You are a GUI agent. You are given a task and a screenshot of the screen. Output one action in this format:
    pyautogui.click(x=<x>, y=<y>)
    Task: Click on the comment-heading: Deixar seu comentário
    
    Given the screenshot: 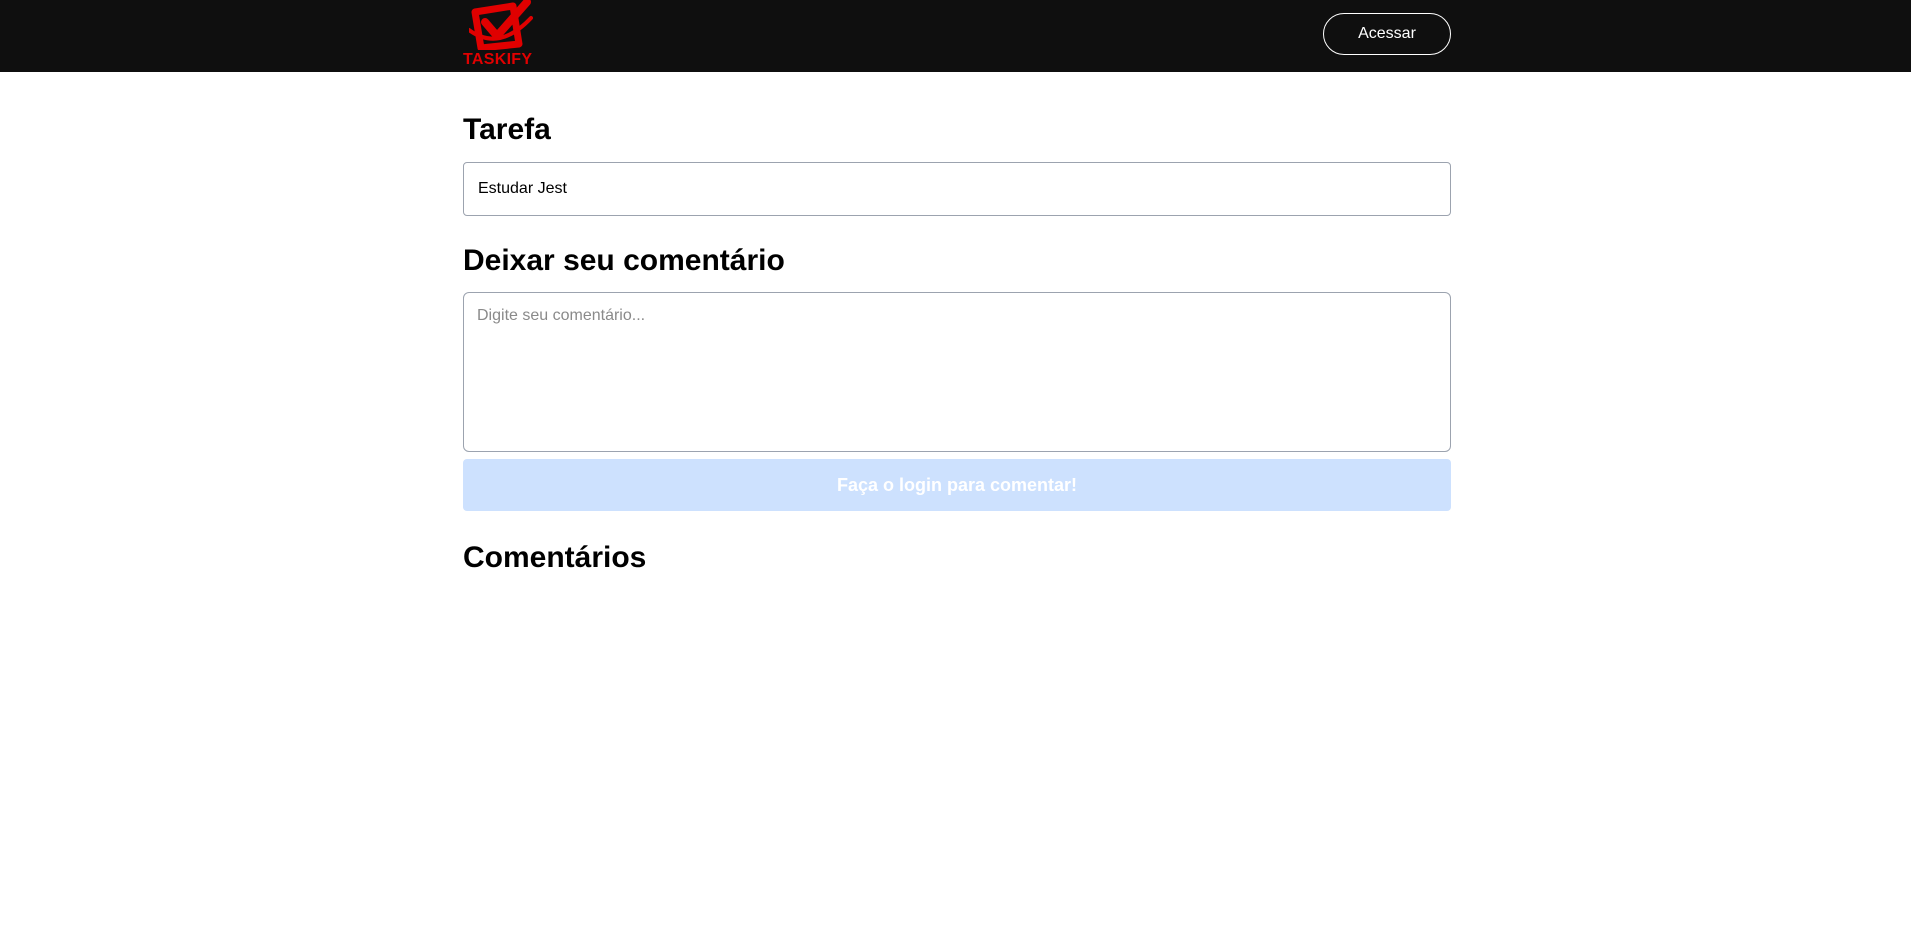 What is the action you would take?
    pyautogui.click(x=624, y=260)
    